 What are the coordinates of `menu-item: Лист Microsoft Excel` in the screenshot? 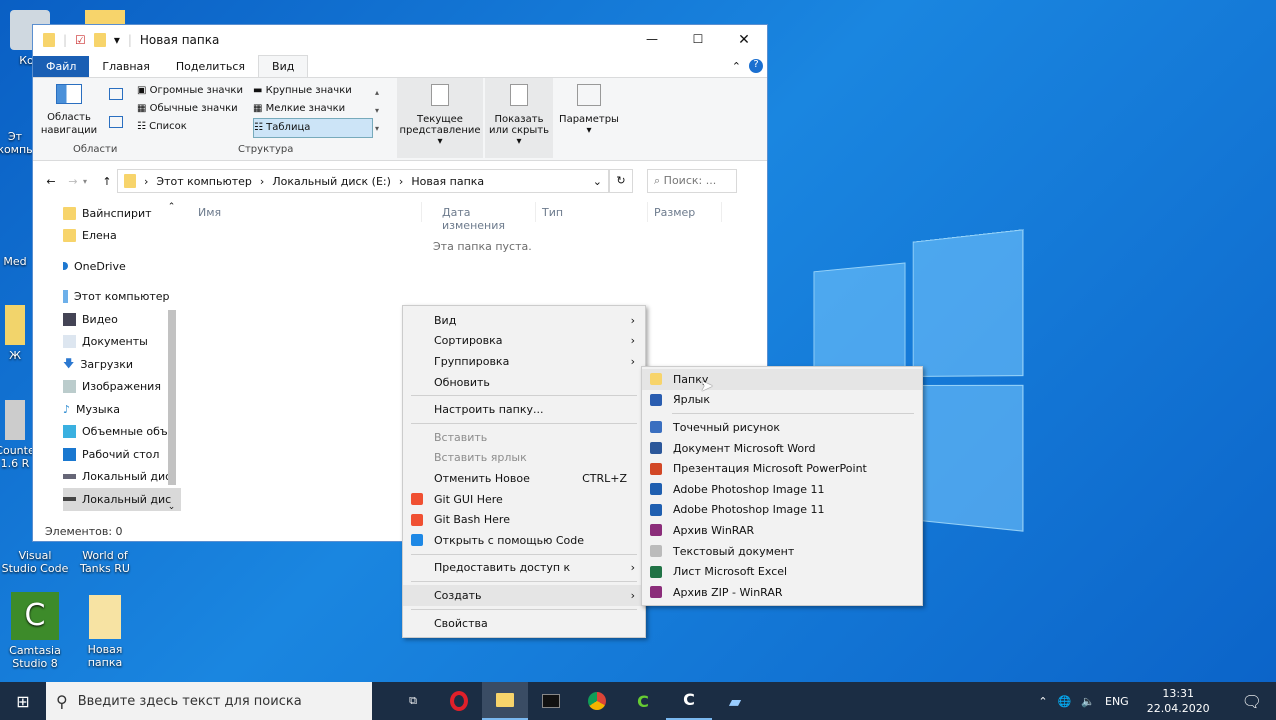 It's located at (782, 571).